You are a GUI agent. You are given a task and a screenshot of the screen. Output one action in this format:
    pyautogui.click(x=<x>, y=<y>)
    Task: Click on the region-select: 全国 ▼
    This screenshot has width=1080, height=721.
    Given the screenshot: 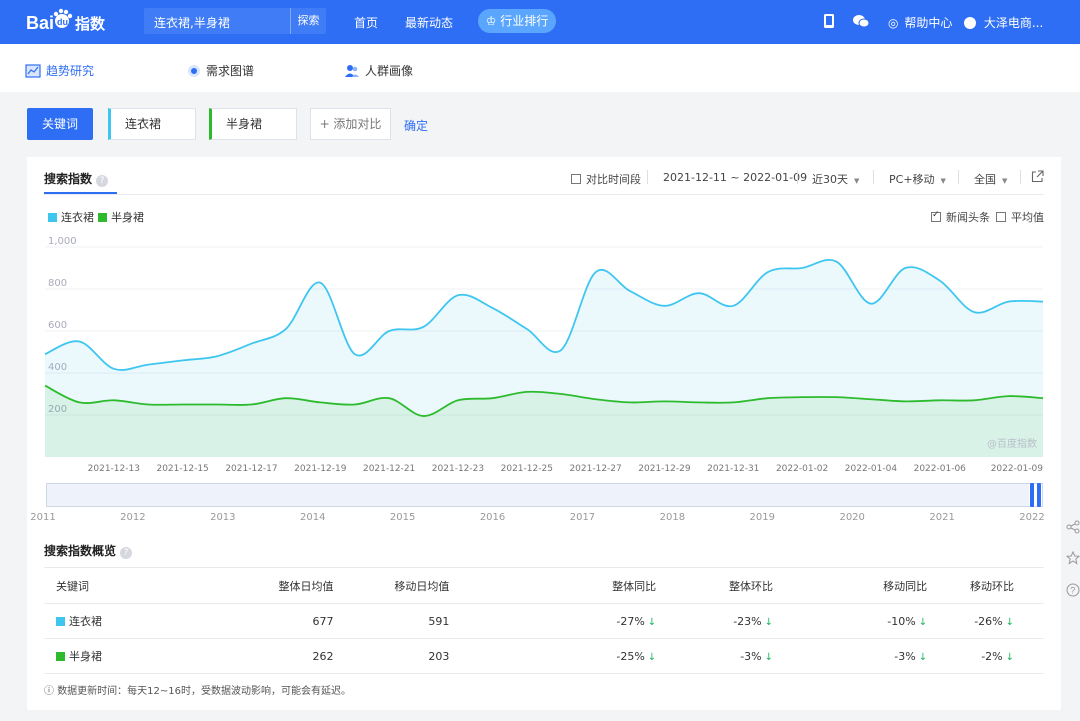 What is the action you would take?
    pyautogui.click(x=990, y=179)
    